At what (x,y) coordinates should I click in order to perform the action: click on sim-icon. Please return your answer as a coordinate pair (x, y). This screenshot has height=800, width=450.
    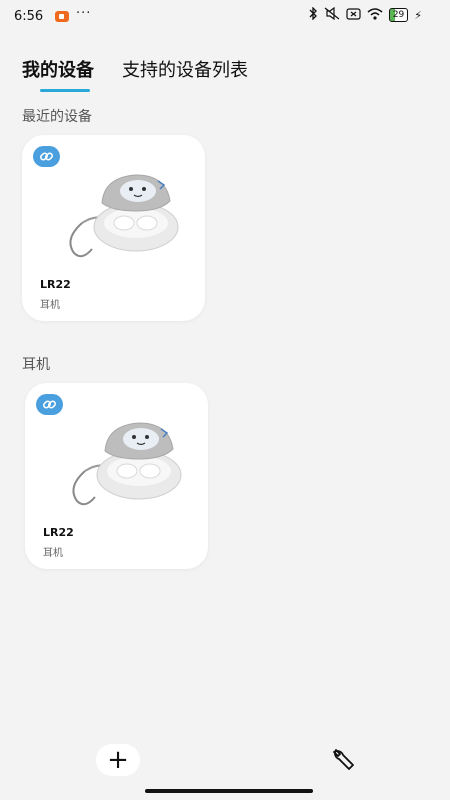
    Looking at the image, I should click on (353, 15).